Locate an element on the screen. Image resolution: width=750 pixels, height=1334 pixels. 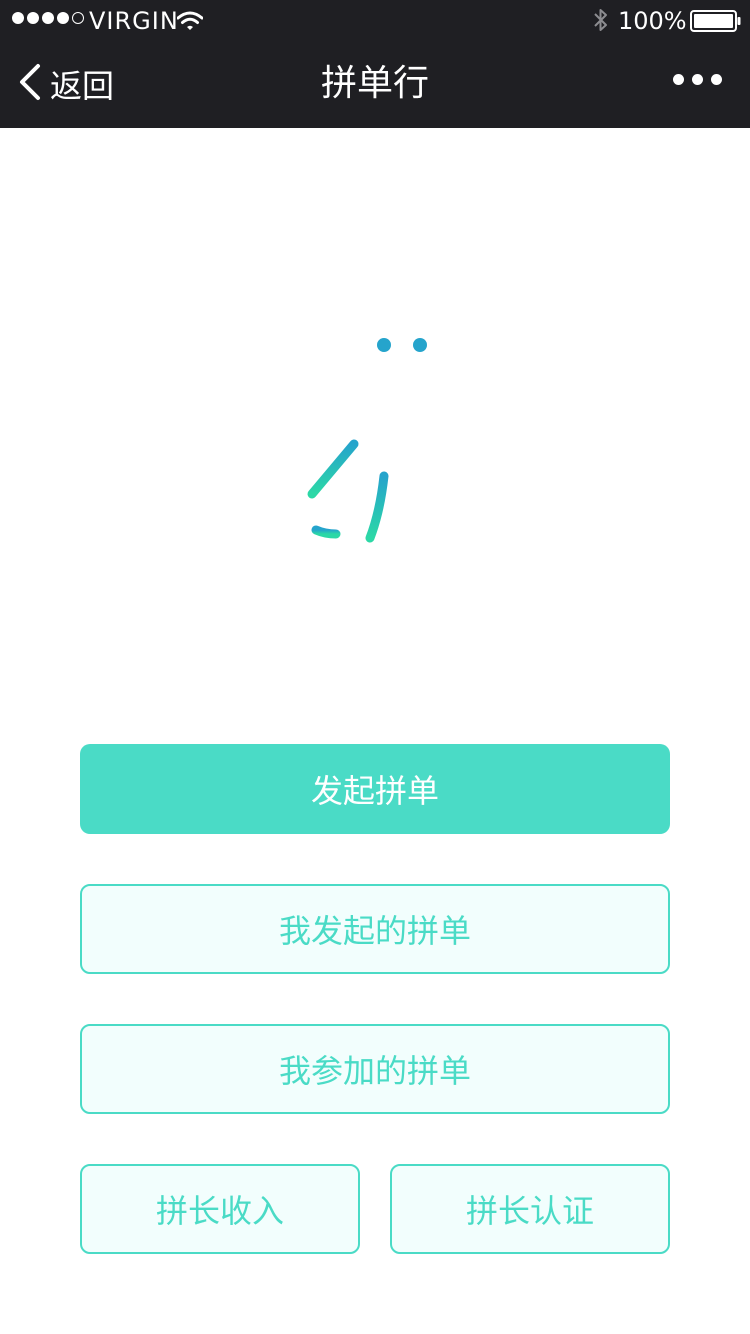
more-icon is located at coordinates (697, 79).